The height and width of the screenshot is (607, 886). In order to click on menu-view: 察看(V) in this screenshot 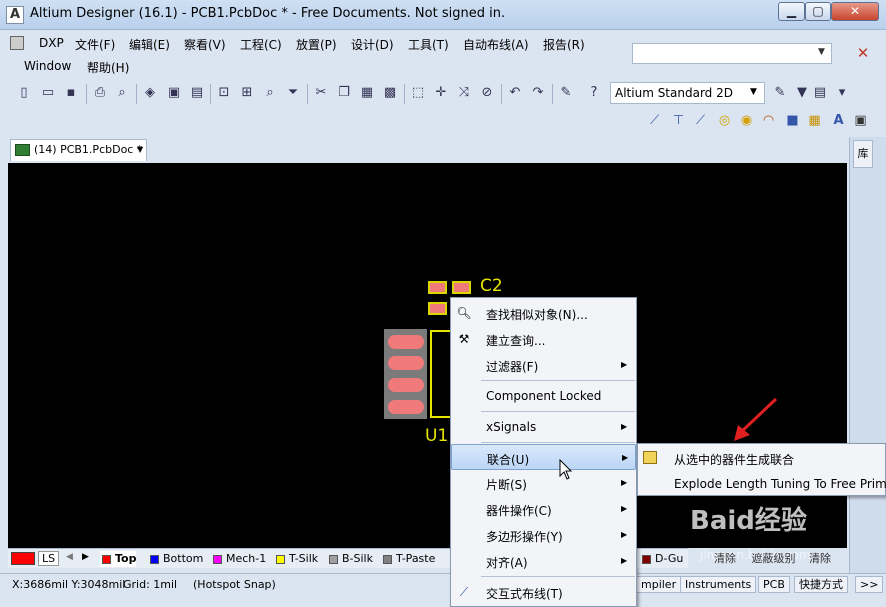, I will do `click(205, 44)`.